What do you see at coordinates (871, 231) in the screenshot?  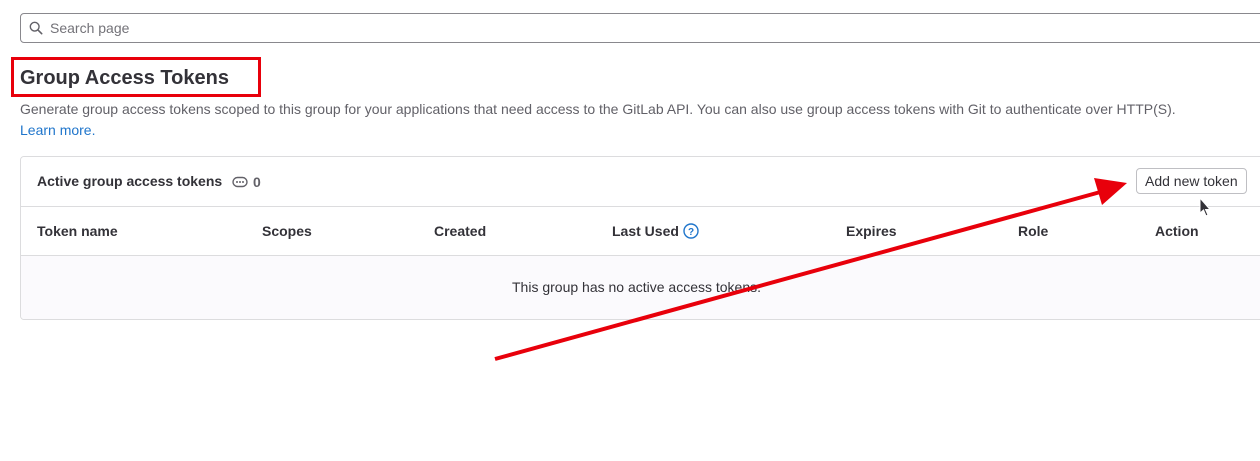 I see `column-expires: Expires` at bounding box center [871, 231].